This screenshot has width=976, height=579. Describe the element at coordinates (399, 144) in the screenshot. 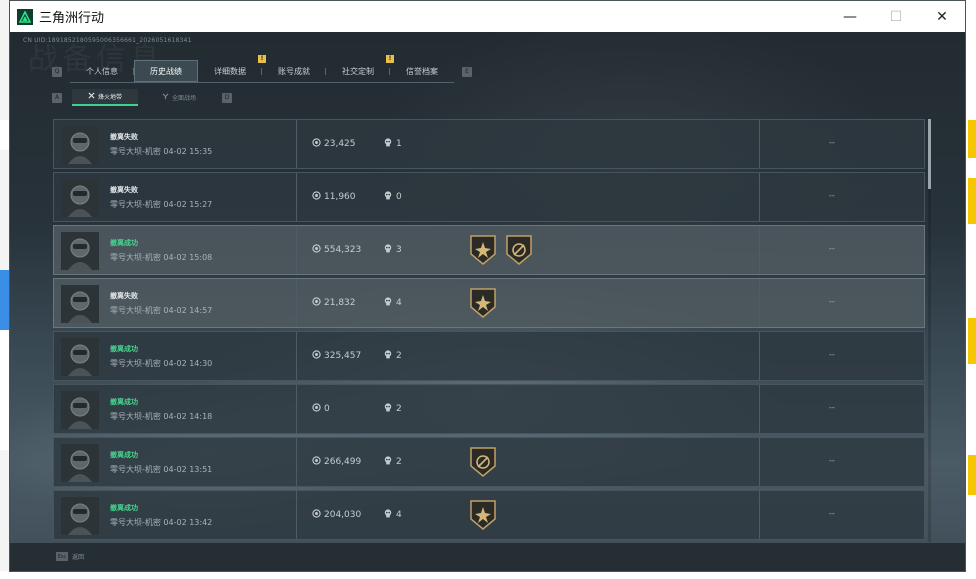

I see `kill-number: 1` at that location.